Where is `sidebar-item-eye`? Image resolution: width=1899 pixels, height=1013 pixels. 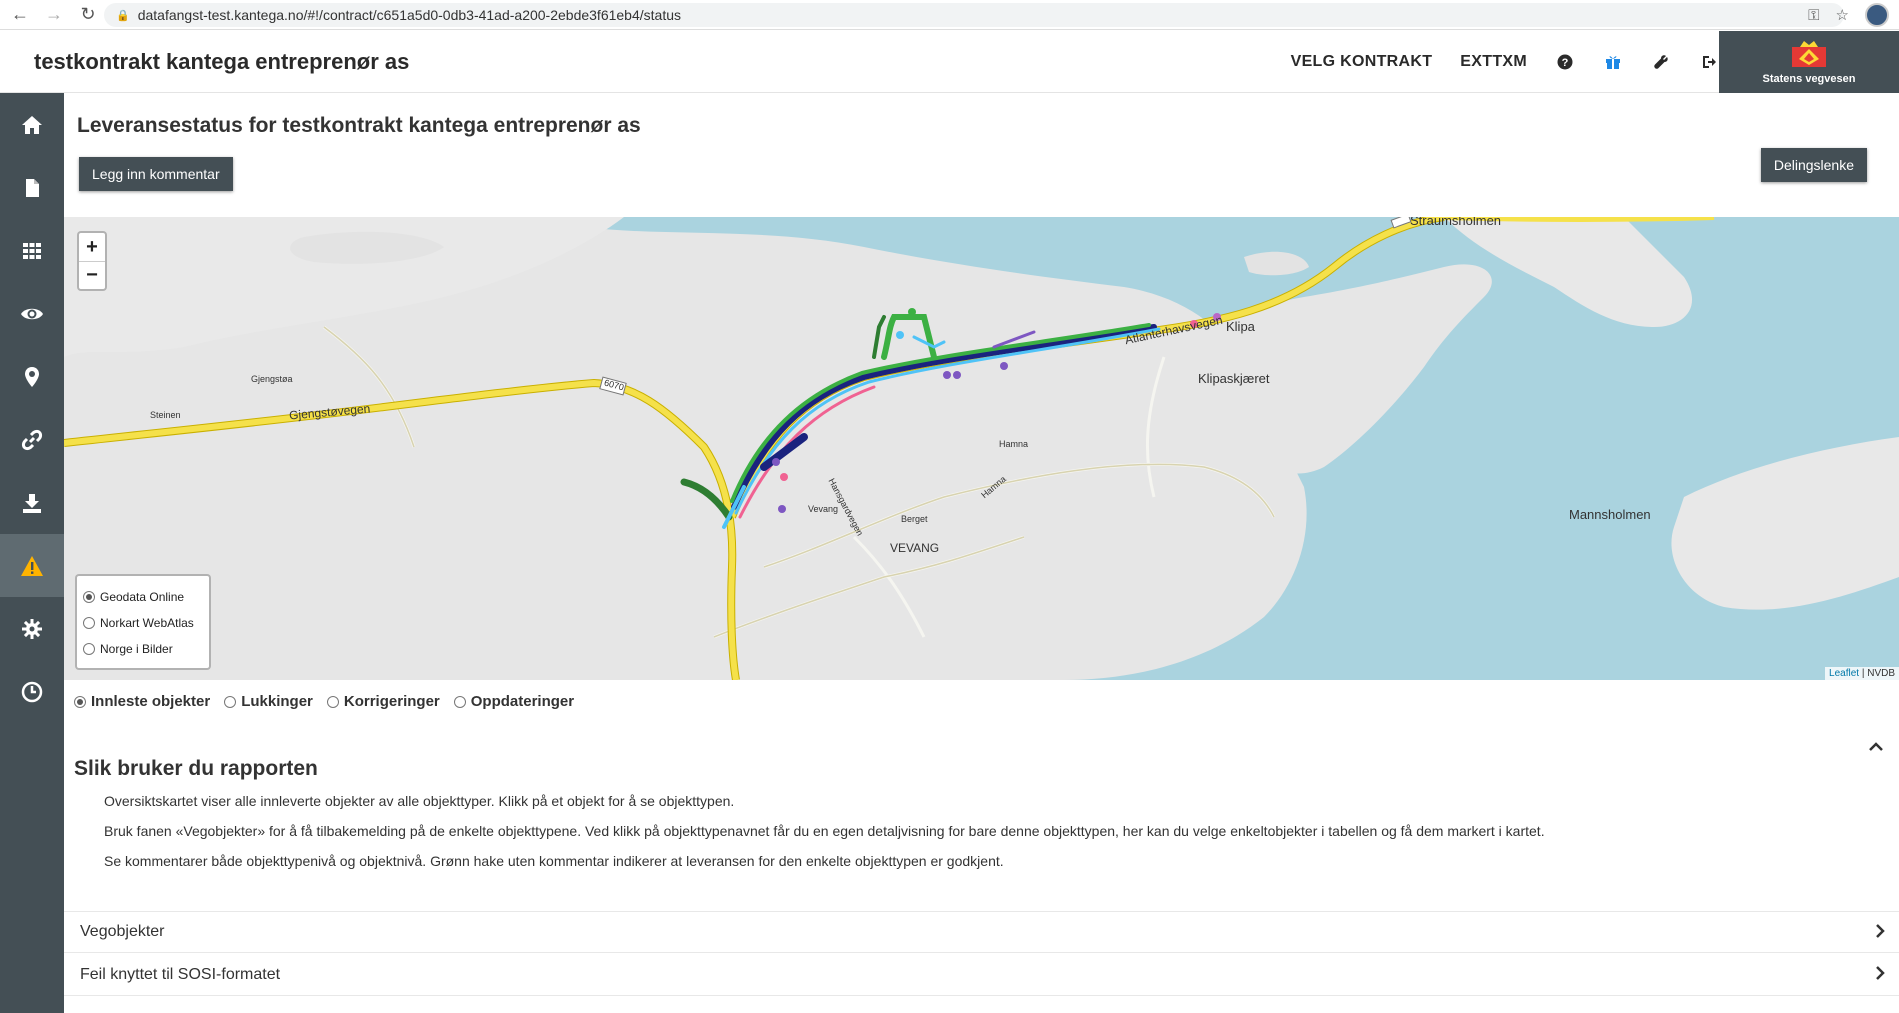 sidebar-item-eye is located at coordinates (32, 313).